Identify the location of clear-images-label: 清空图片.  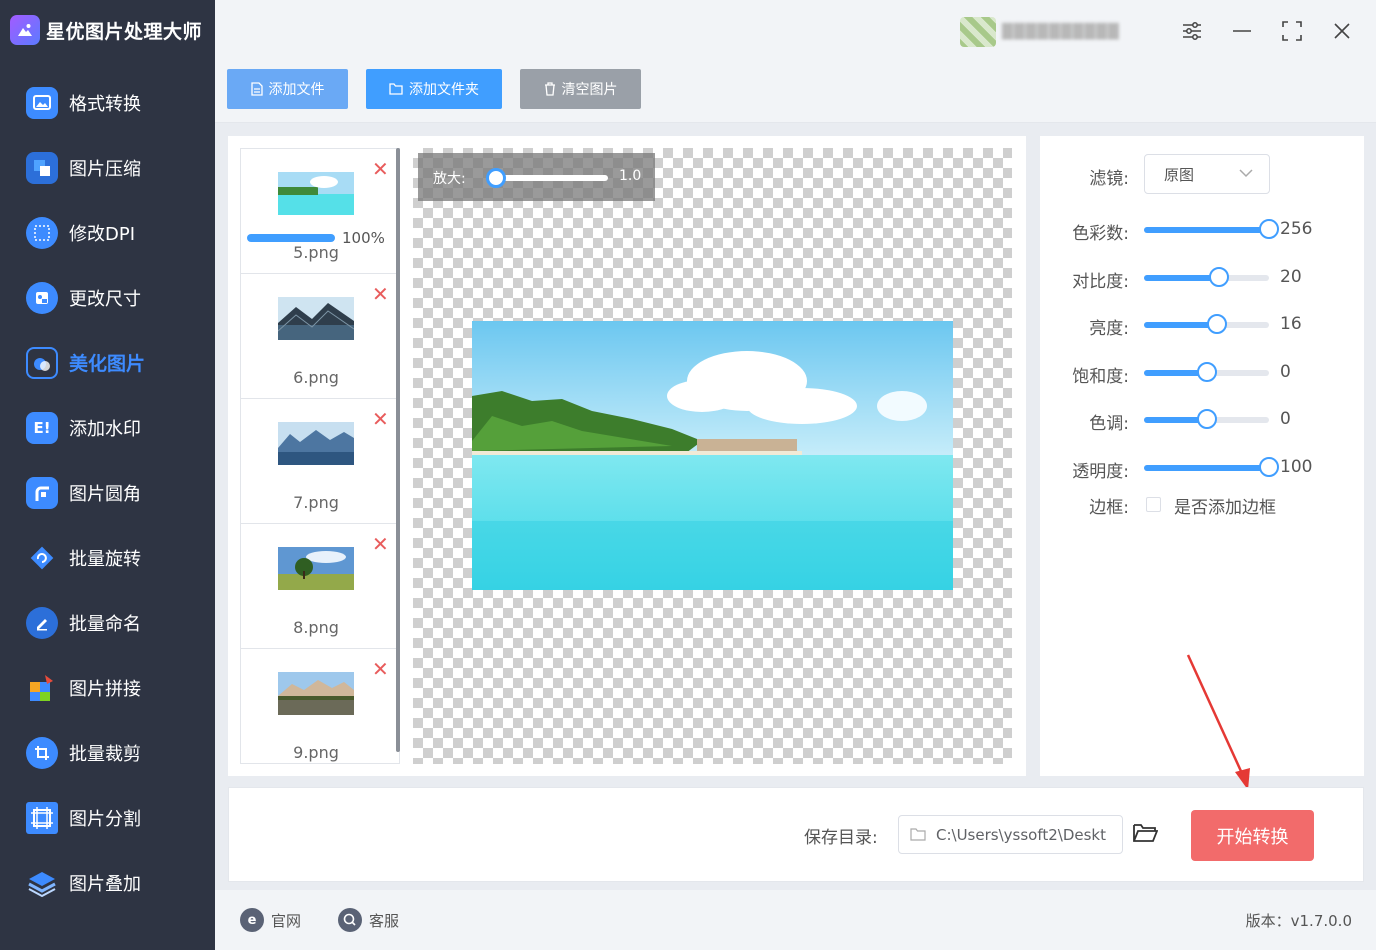
(589, 90).